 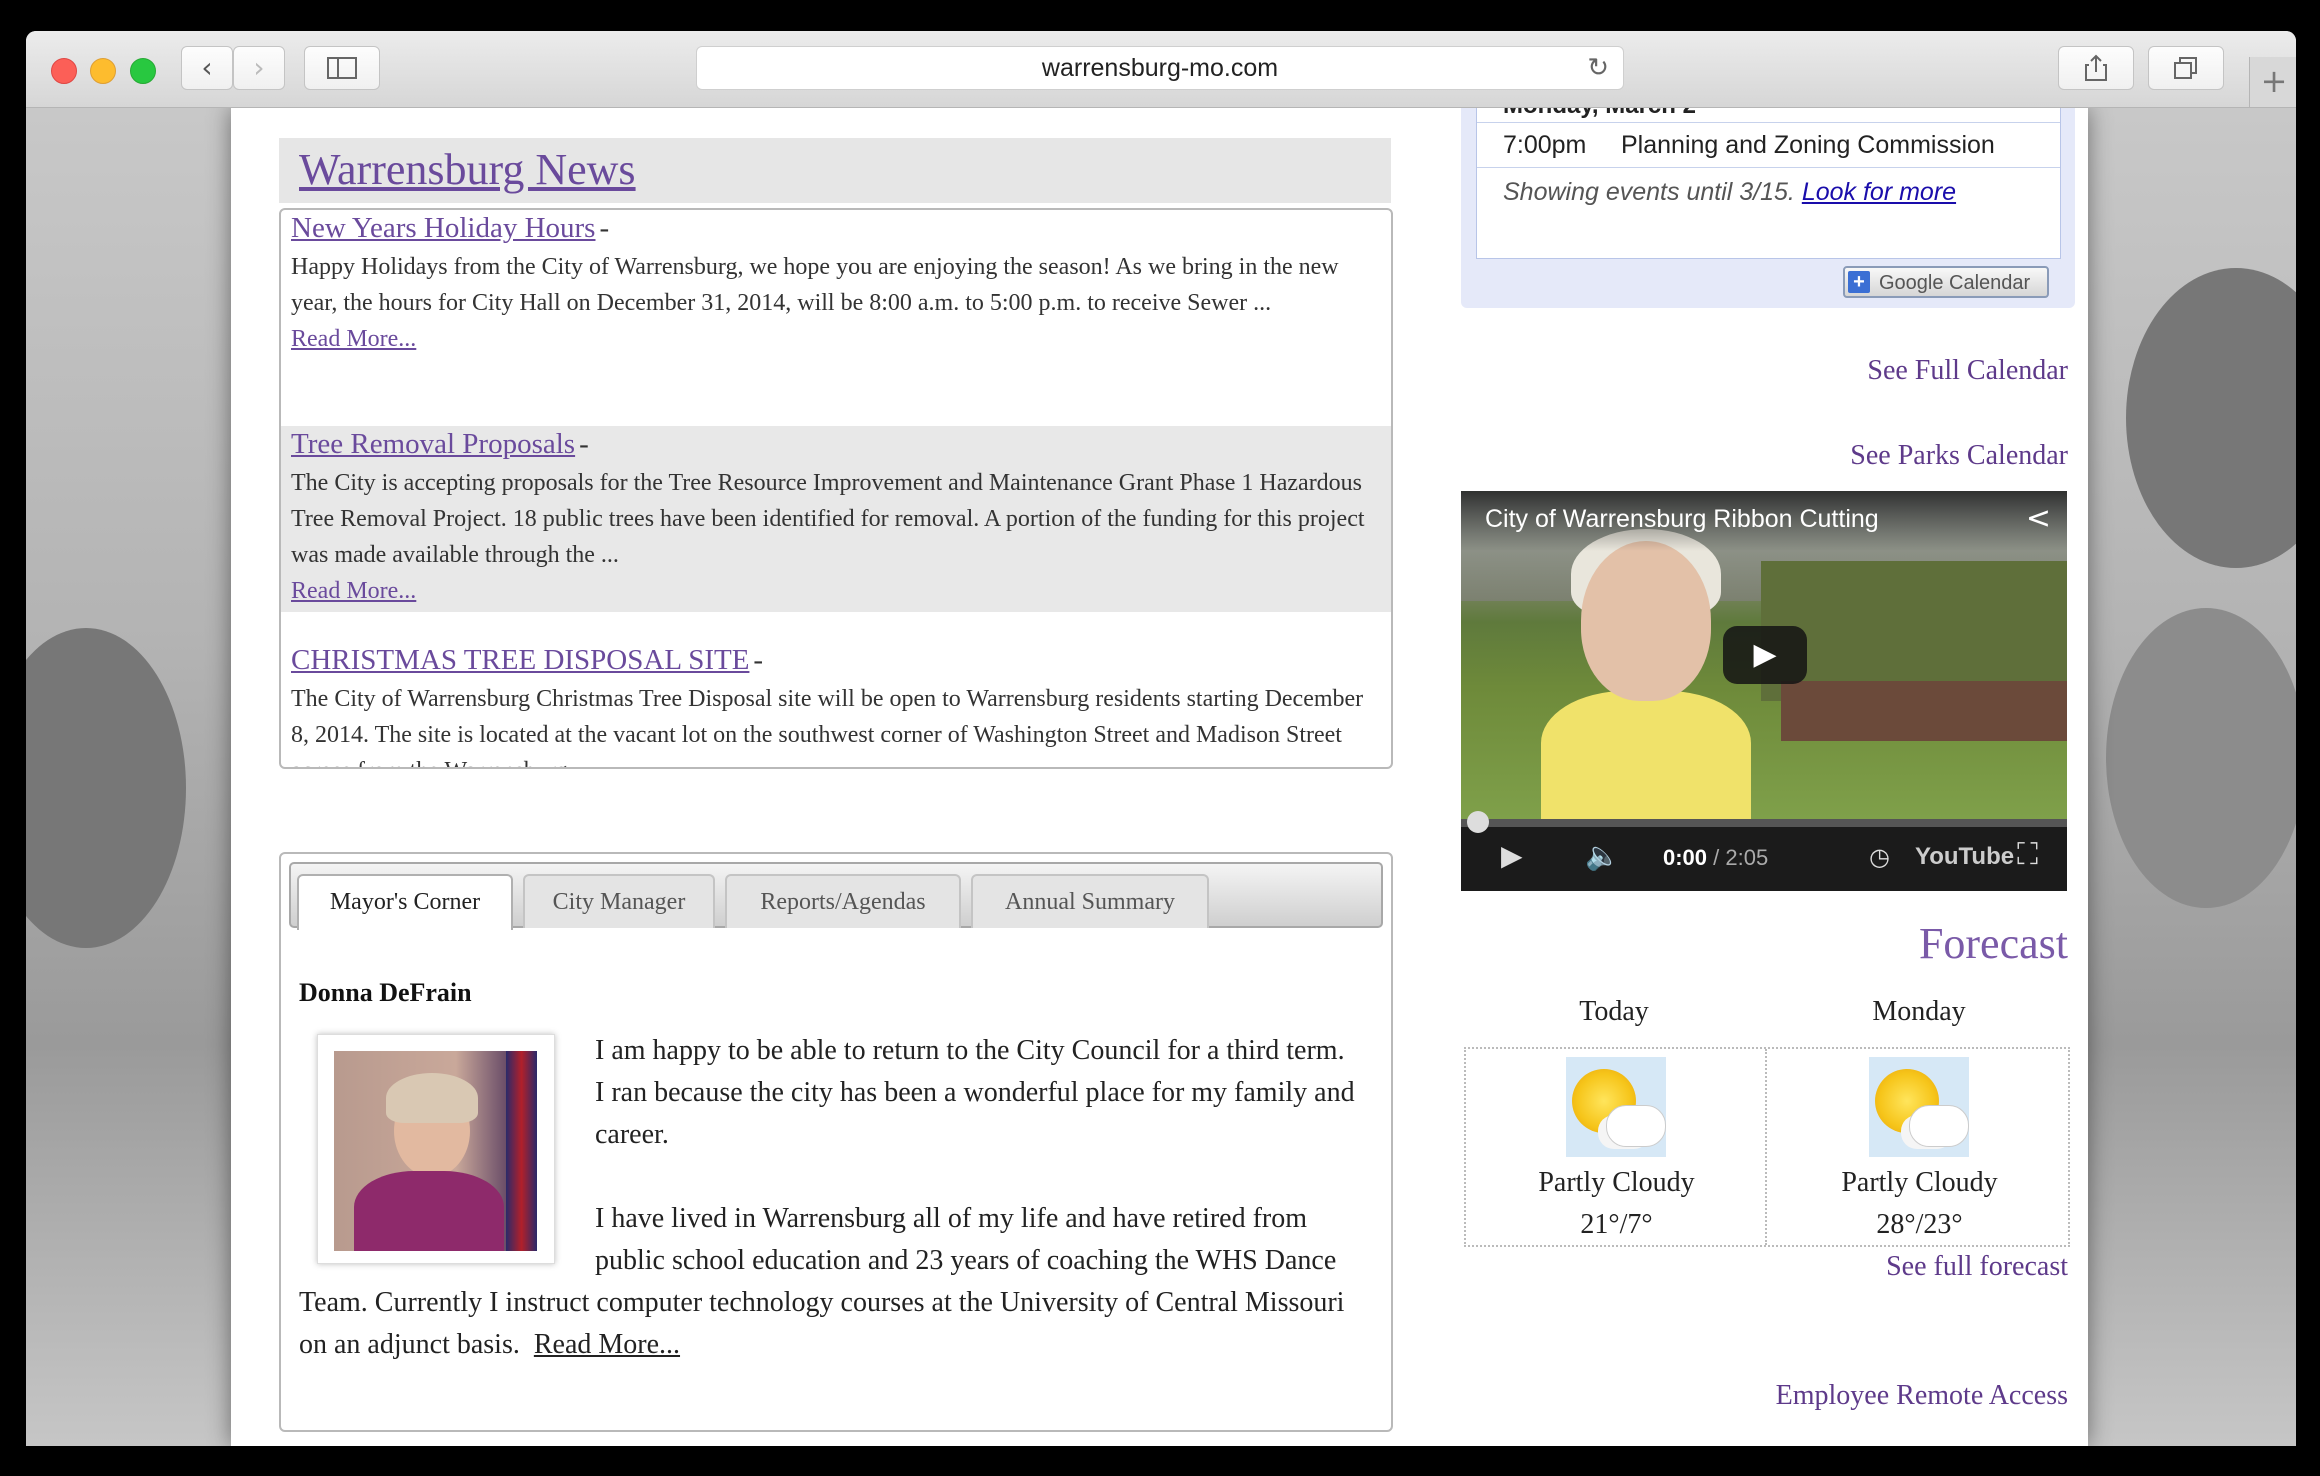 I want to click on forecast-heading: Forecast, so click(x=1993, y=943).